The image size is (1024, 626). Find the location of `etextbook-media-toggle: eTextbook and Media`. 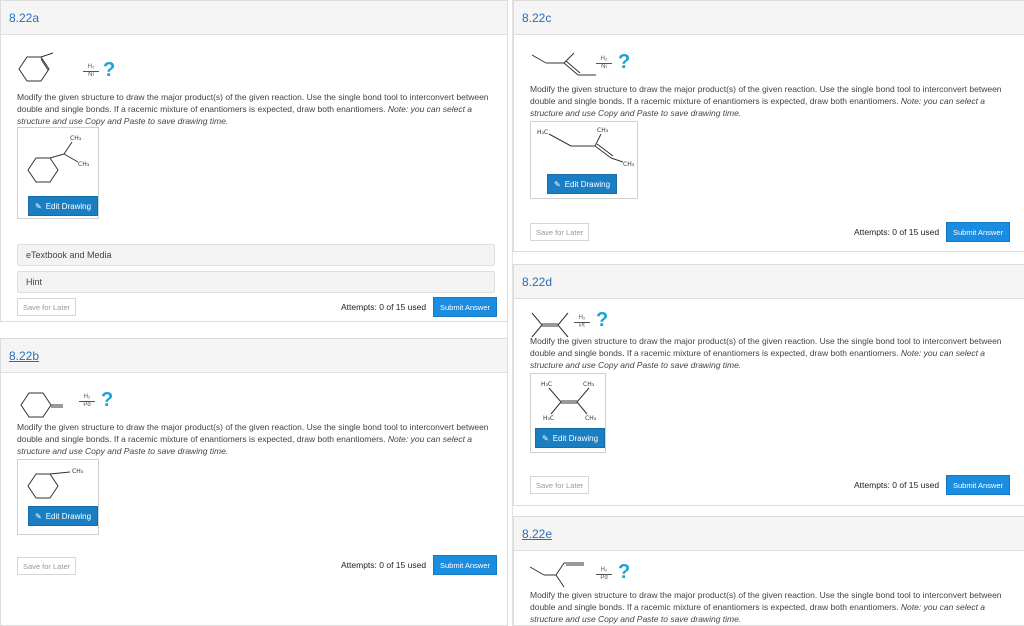

etextbook-media-toggle: eTextbook and Media is located at coordinates (256, 255).